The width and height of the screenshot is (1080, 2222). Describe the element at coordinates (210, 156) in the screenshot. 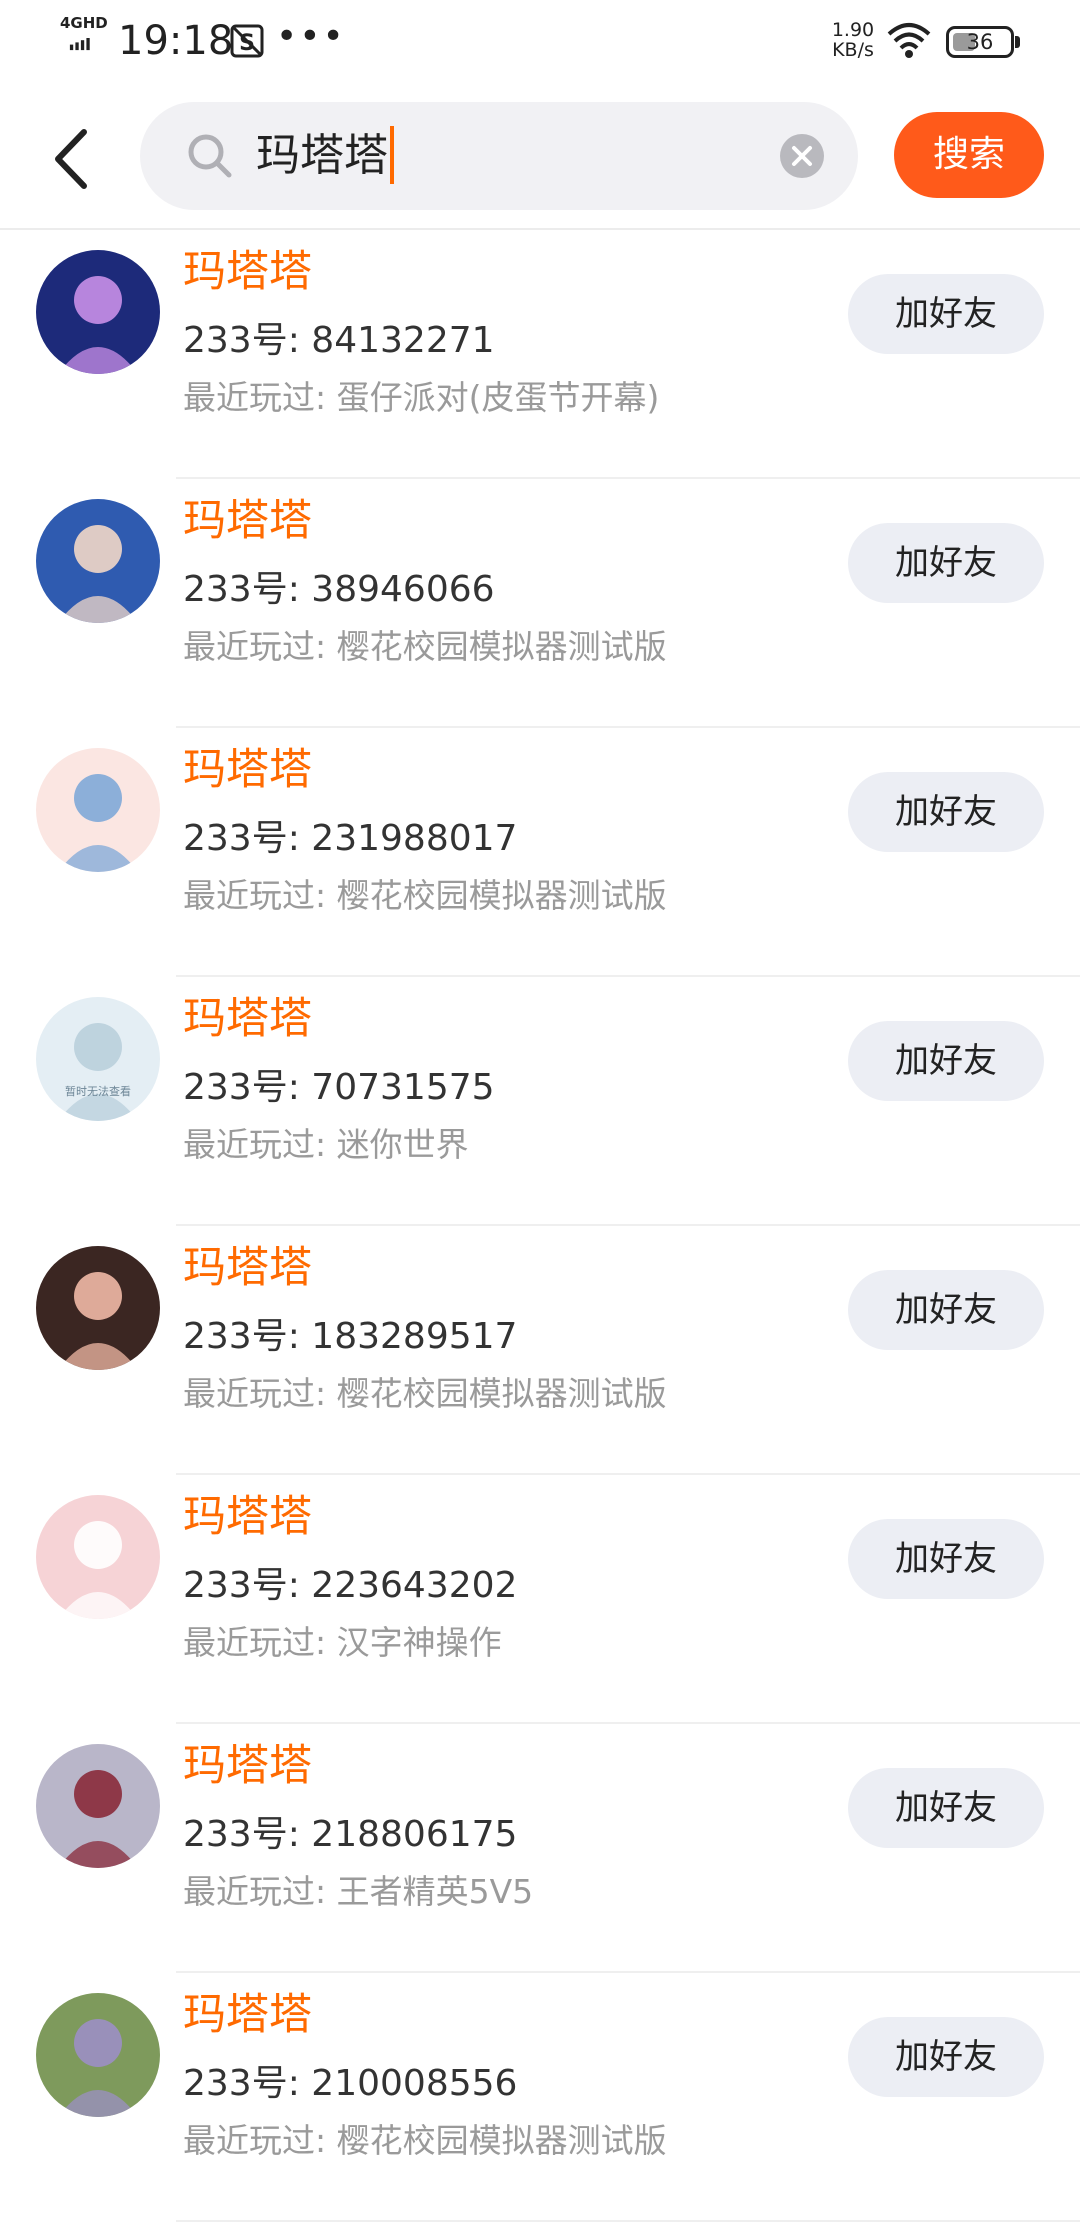

I see `search-icon` at that location.